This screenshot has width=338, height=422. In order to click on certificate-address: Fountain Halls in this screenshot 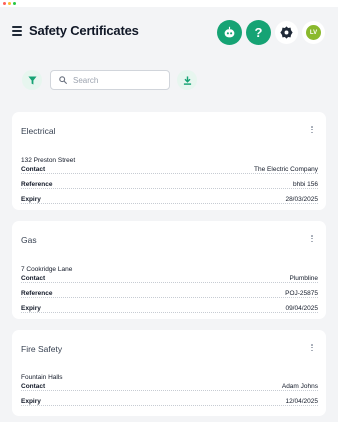, I will do `click(42, 377)`.